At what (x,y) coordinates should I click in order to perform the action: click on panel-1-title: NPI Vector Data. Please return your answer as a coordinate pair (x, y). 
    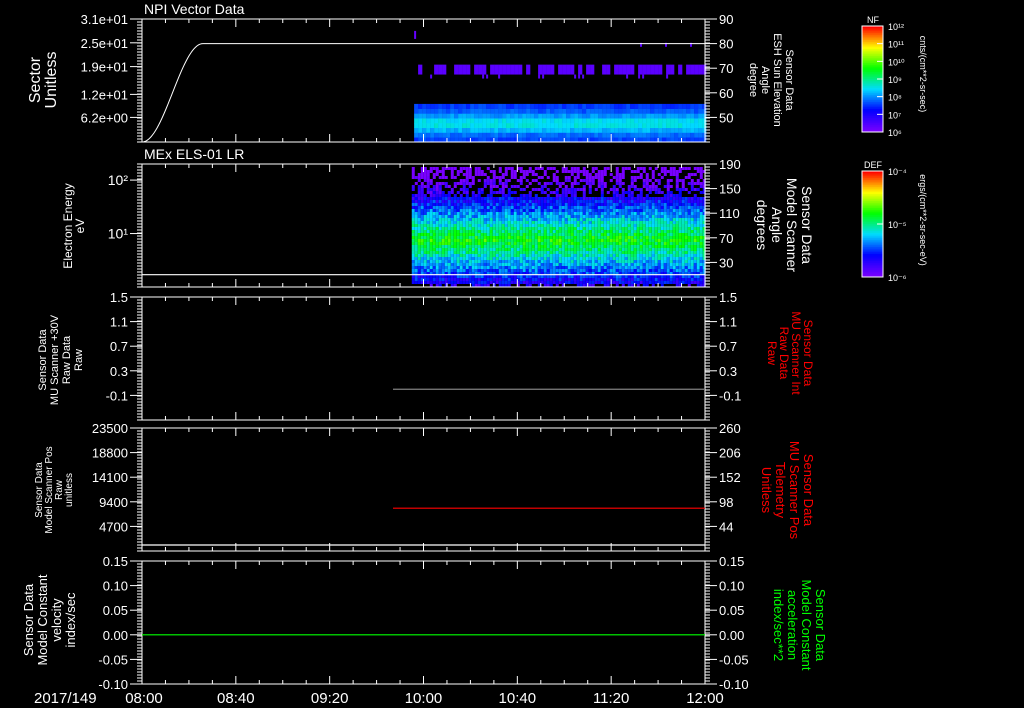
    Looking at the image, I should click on (194, 9).